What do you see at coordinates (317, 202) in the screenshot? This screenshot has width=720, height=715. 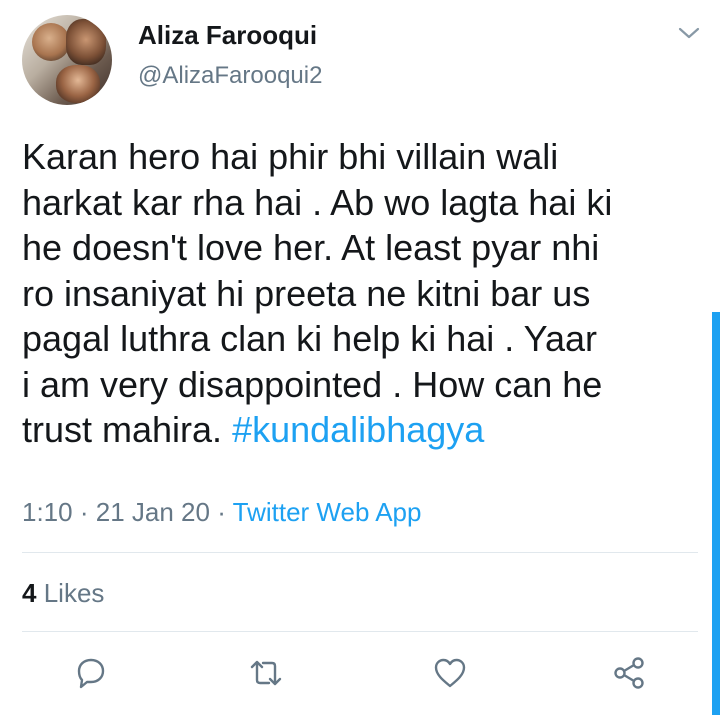 I see `tweet-text-line: harkat kar rha hai . Ab wo lagta hai ki` at bounding box center [317, 202].